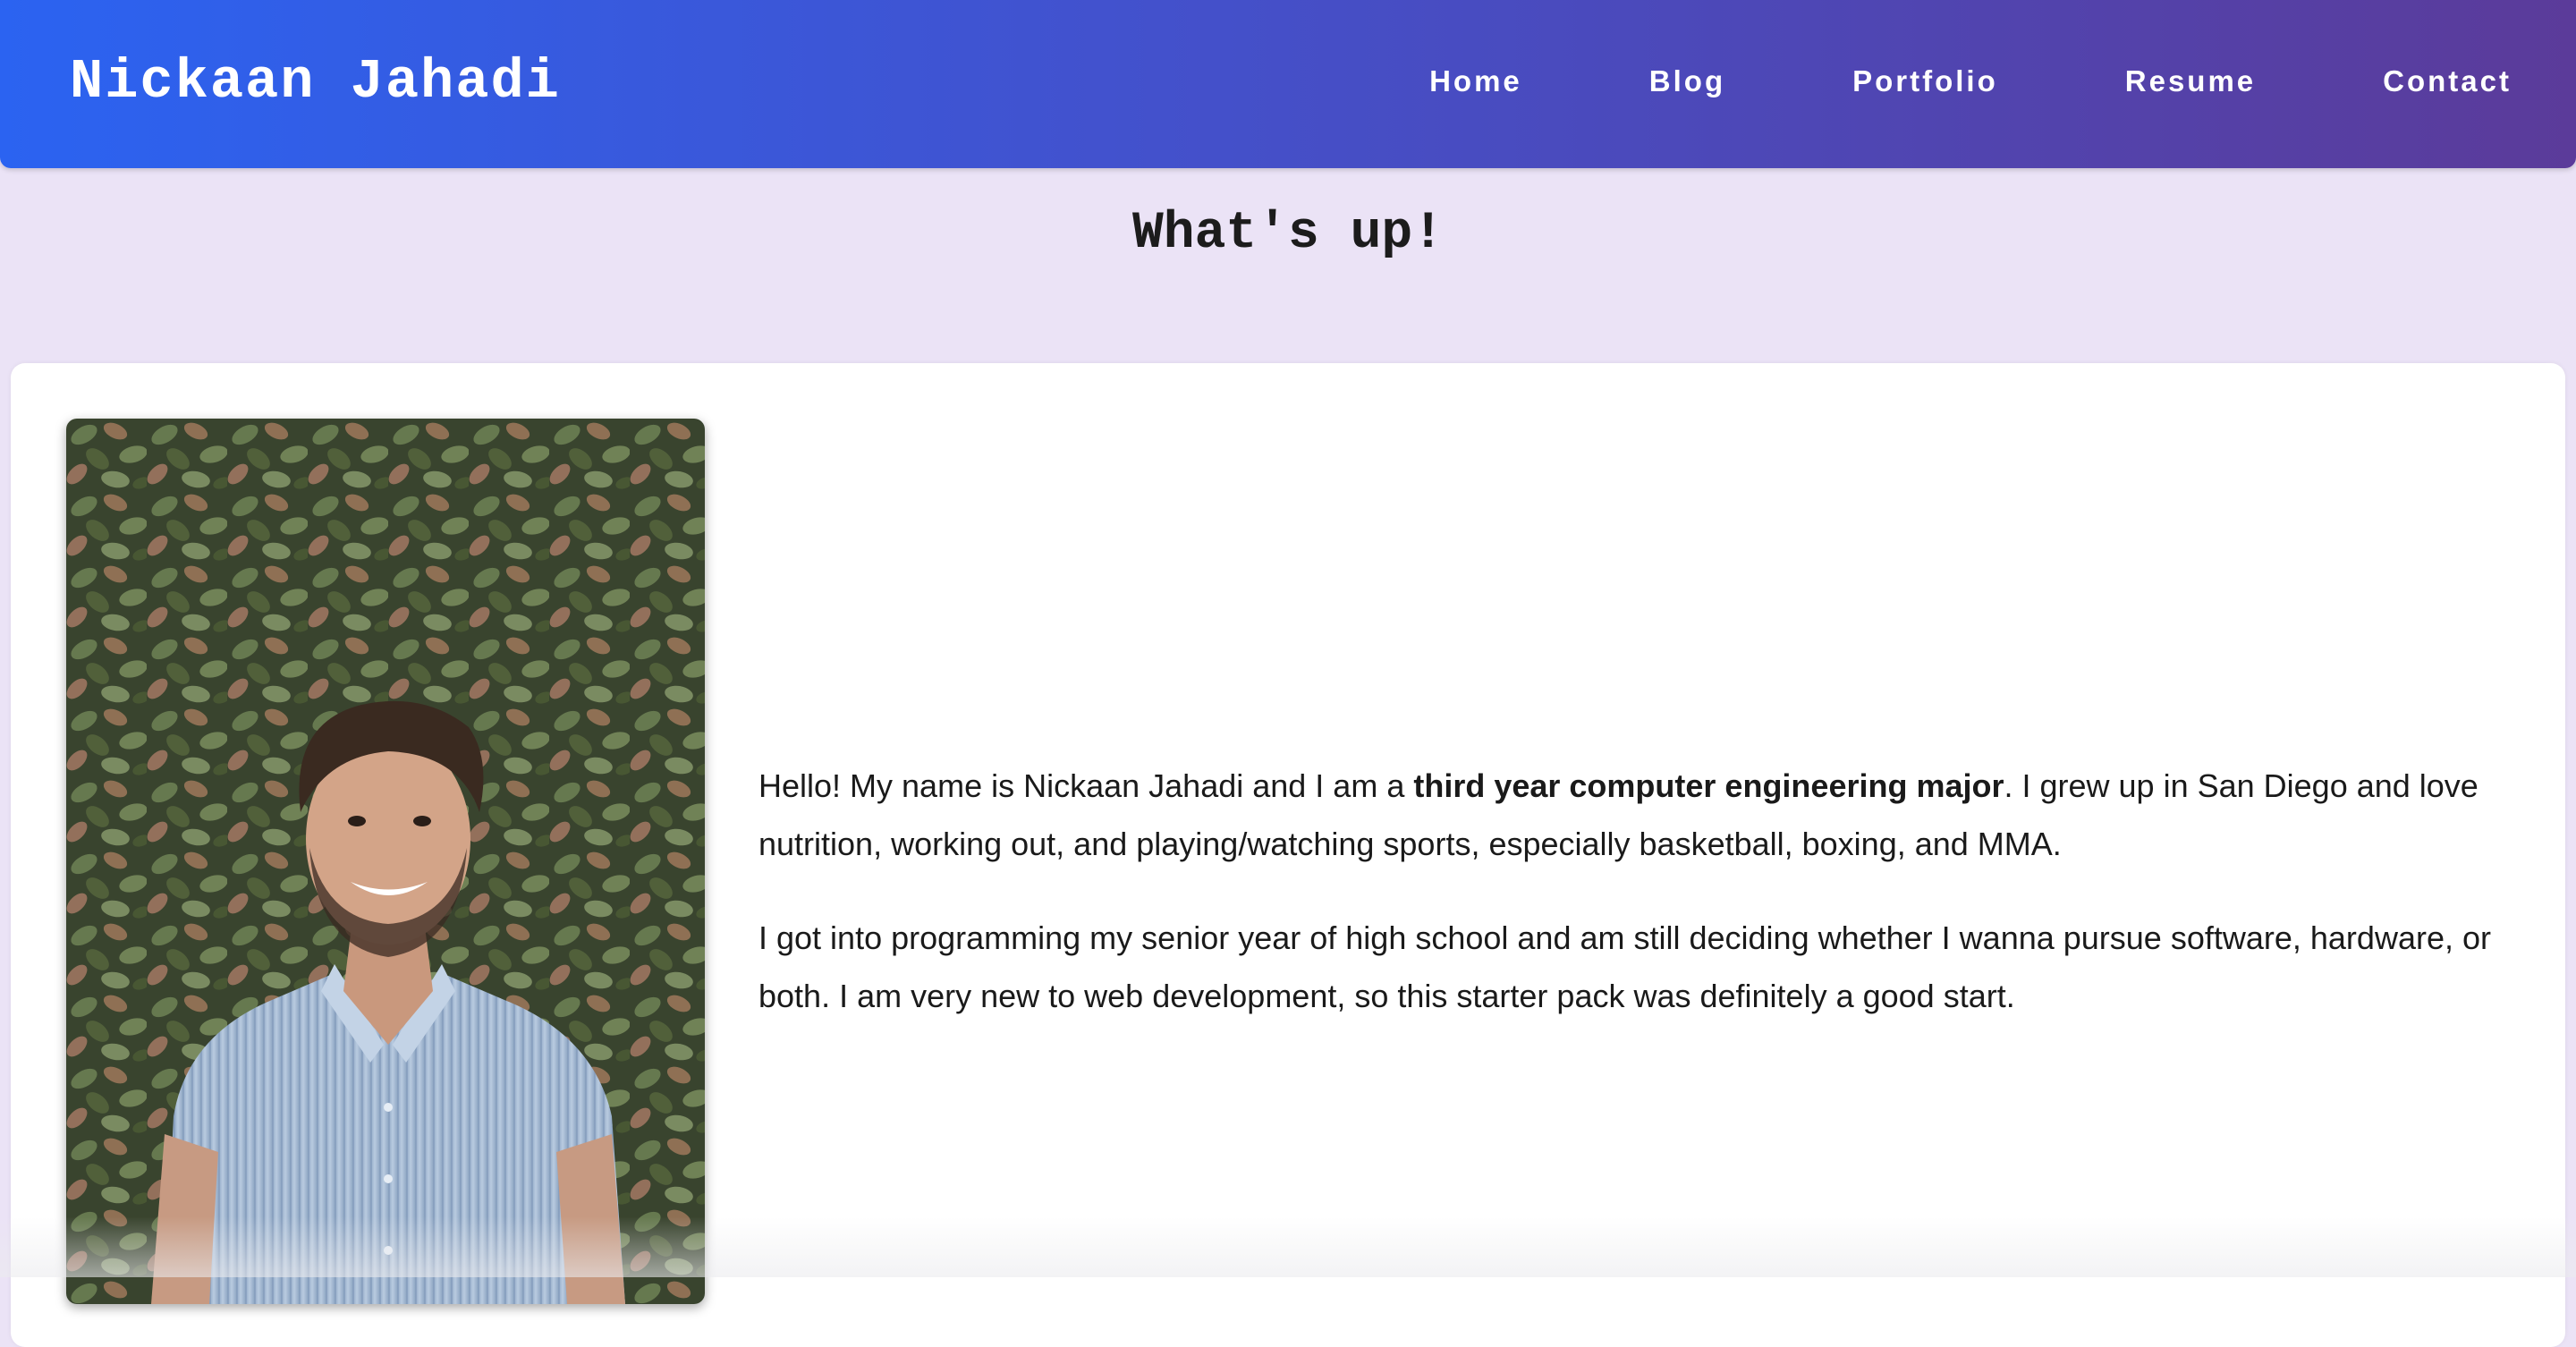 The width and height of the screenshot is (2576, 1347). Describe the element at coordinates (1475, 81) in the screenshot. I see `nav-link-home: Home` at that location.